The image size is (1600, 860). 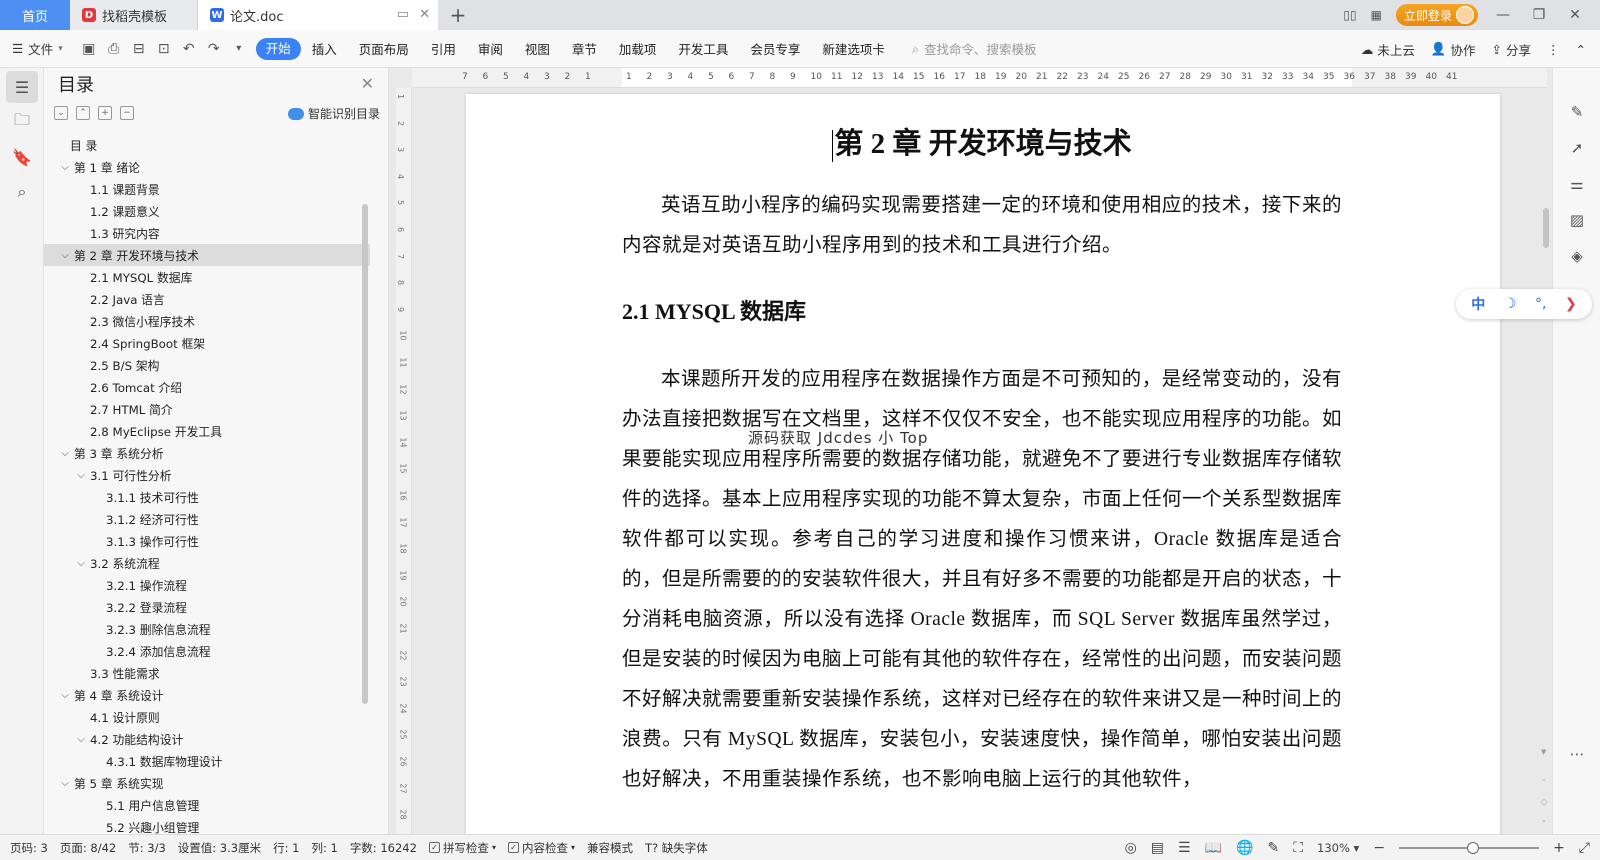 What do you see at coordinates (1577, 112) in the screenshot?
I see `pen-icon: ✎` at bounding box center [1577, 112].